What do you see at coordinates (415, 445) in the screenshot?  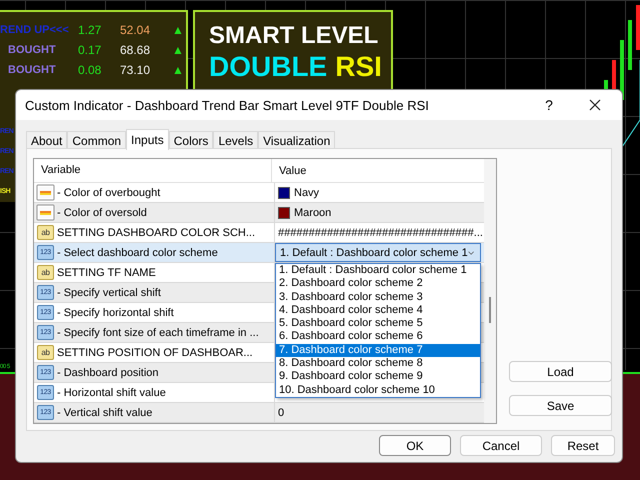 I see `button: OK` at bounding box center [415, 445].